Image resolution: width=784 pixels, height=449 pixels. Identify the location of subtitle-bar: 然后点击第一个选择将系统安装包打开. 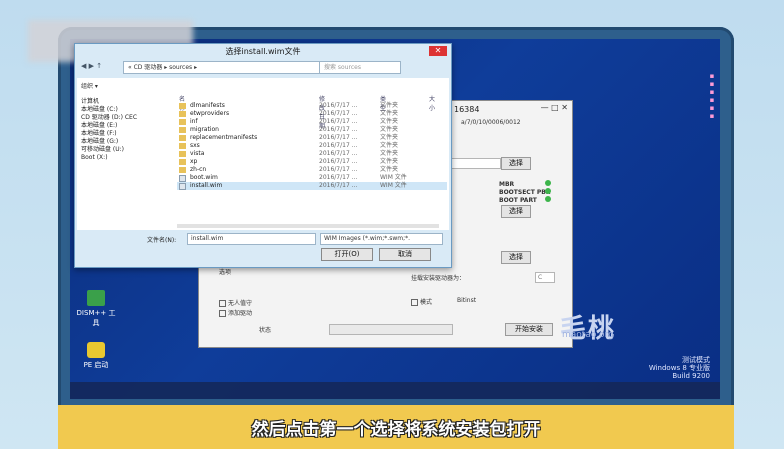
(396, 427).